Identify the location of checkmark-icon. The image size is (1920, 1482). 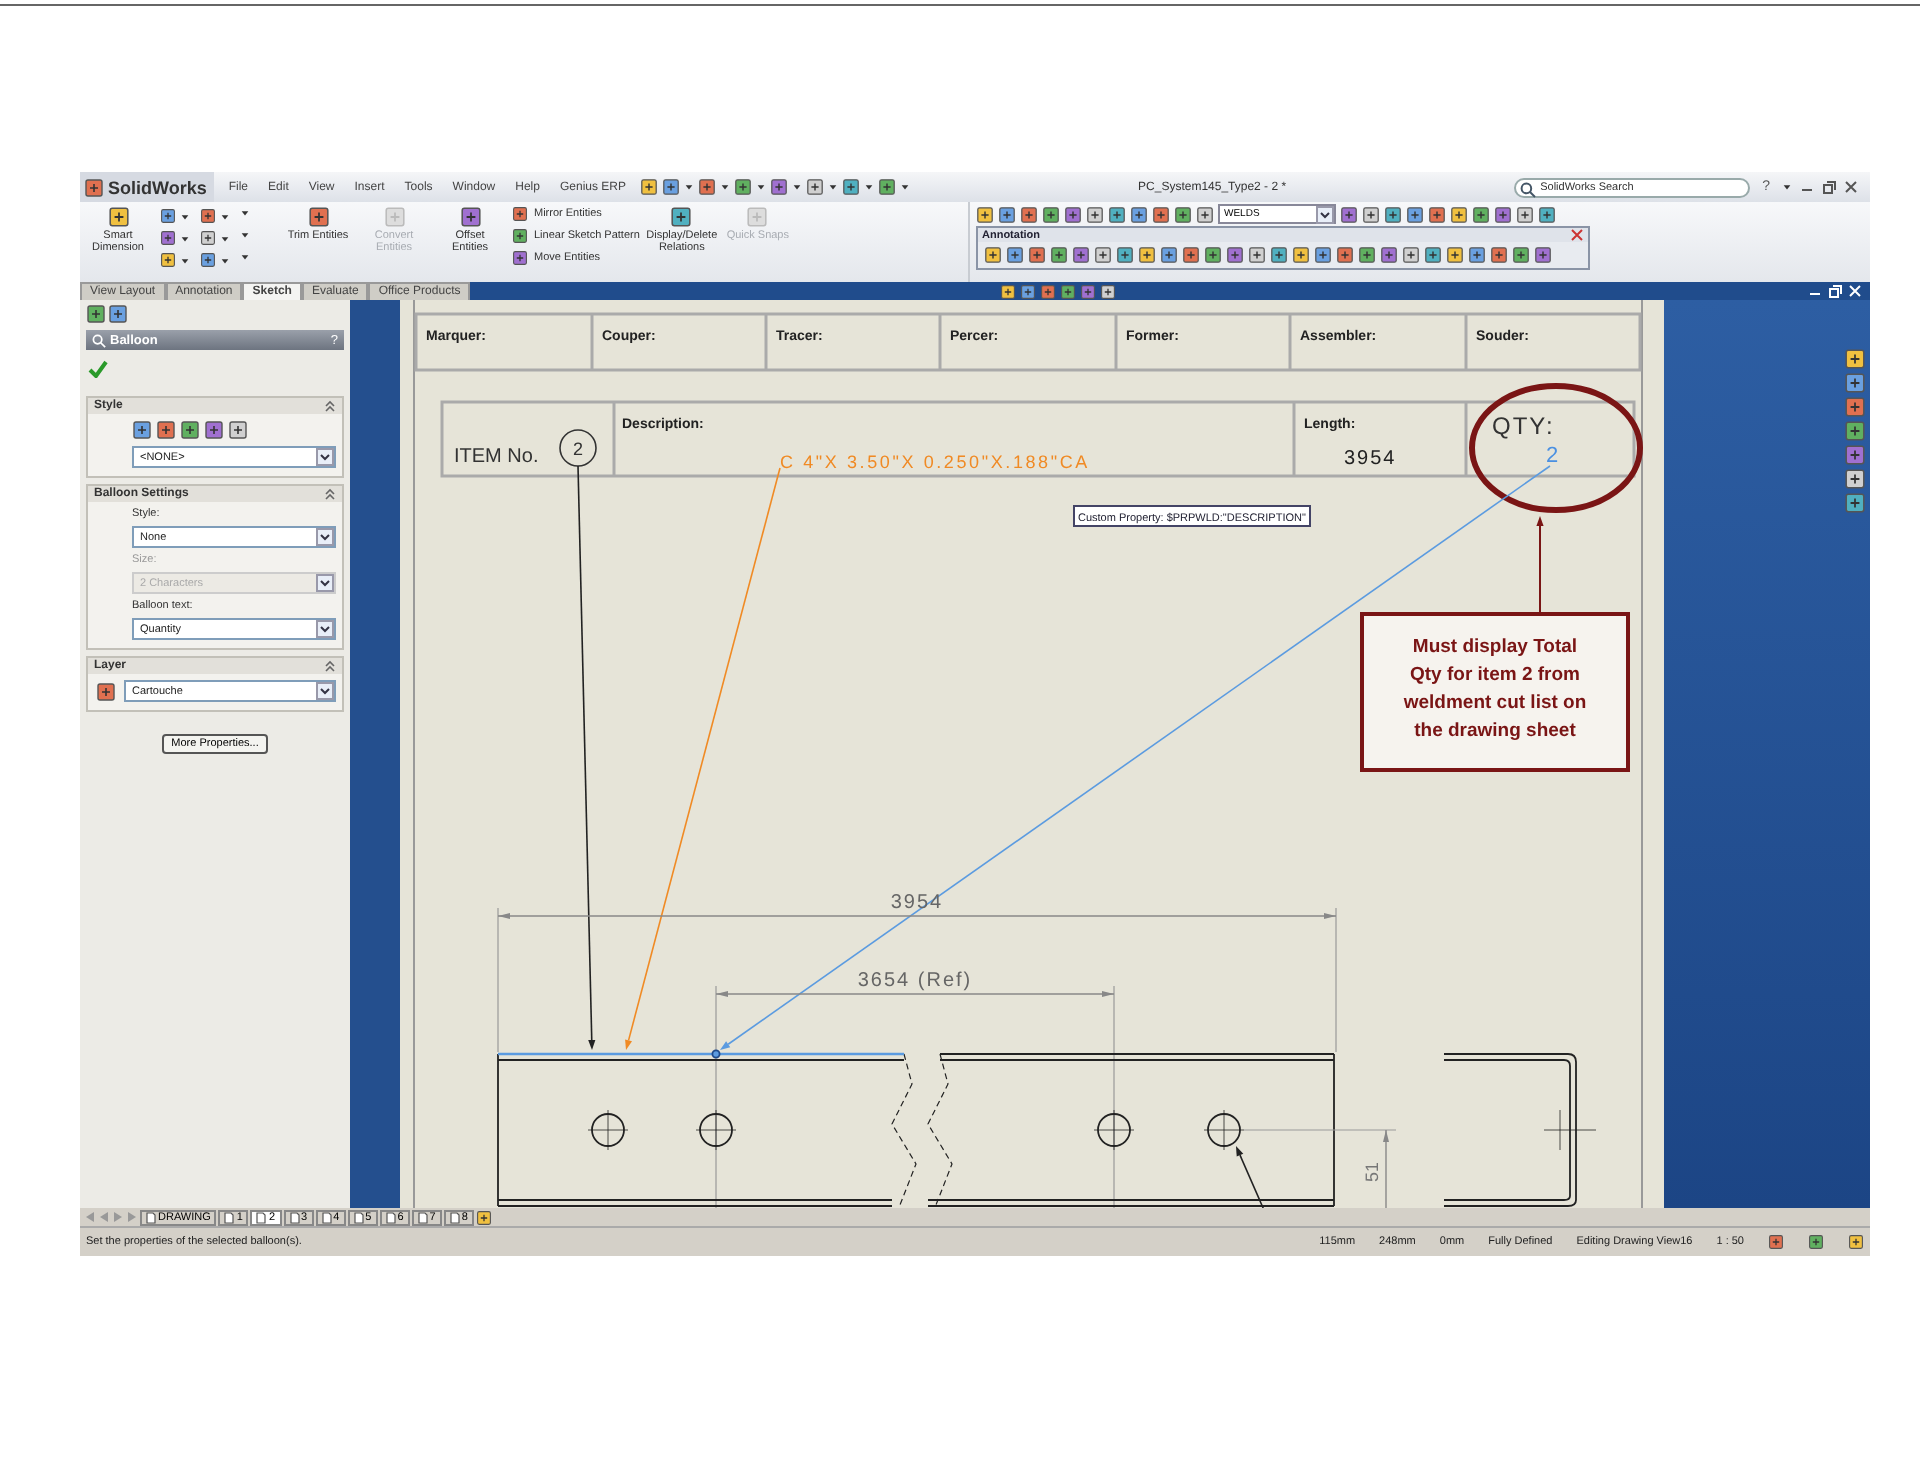
(98, 369).